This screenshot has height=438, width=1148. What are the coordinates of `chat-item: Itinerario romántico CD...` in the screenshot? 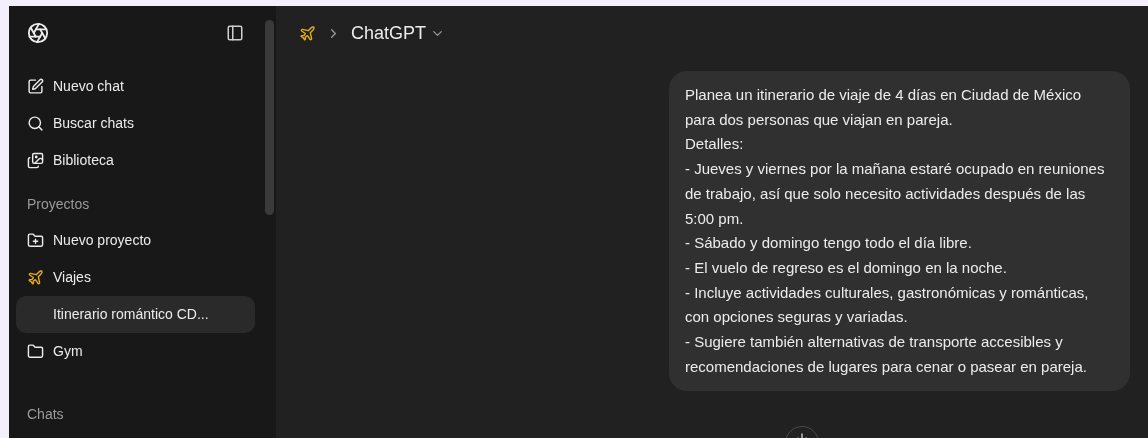 It's located at (135, 314).